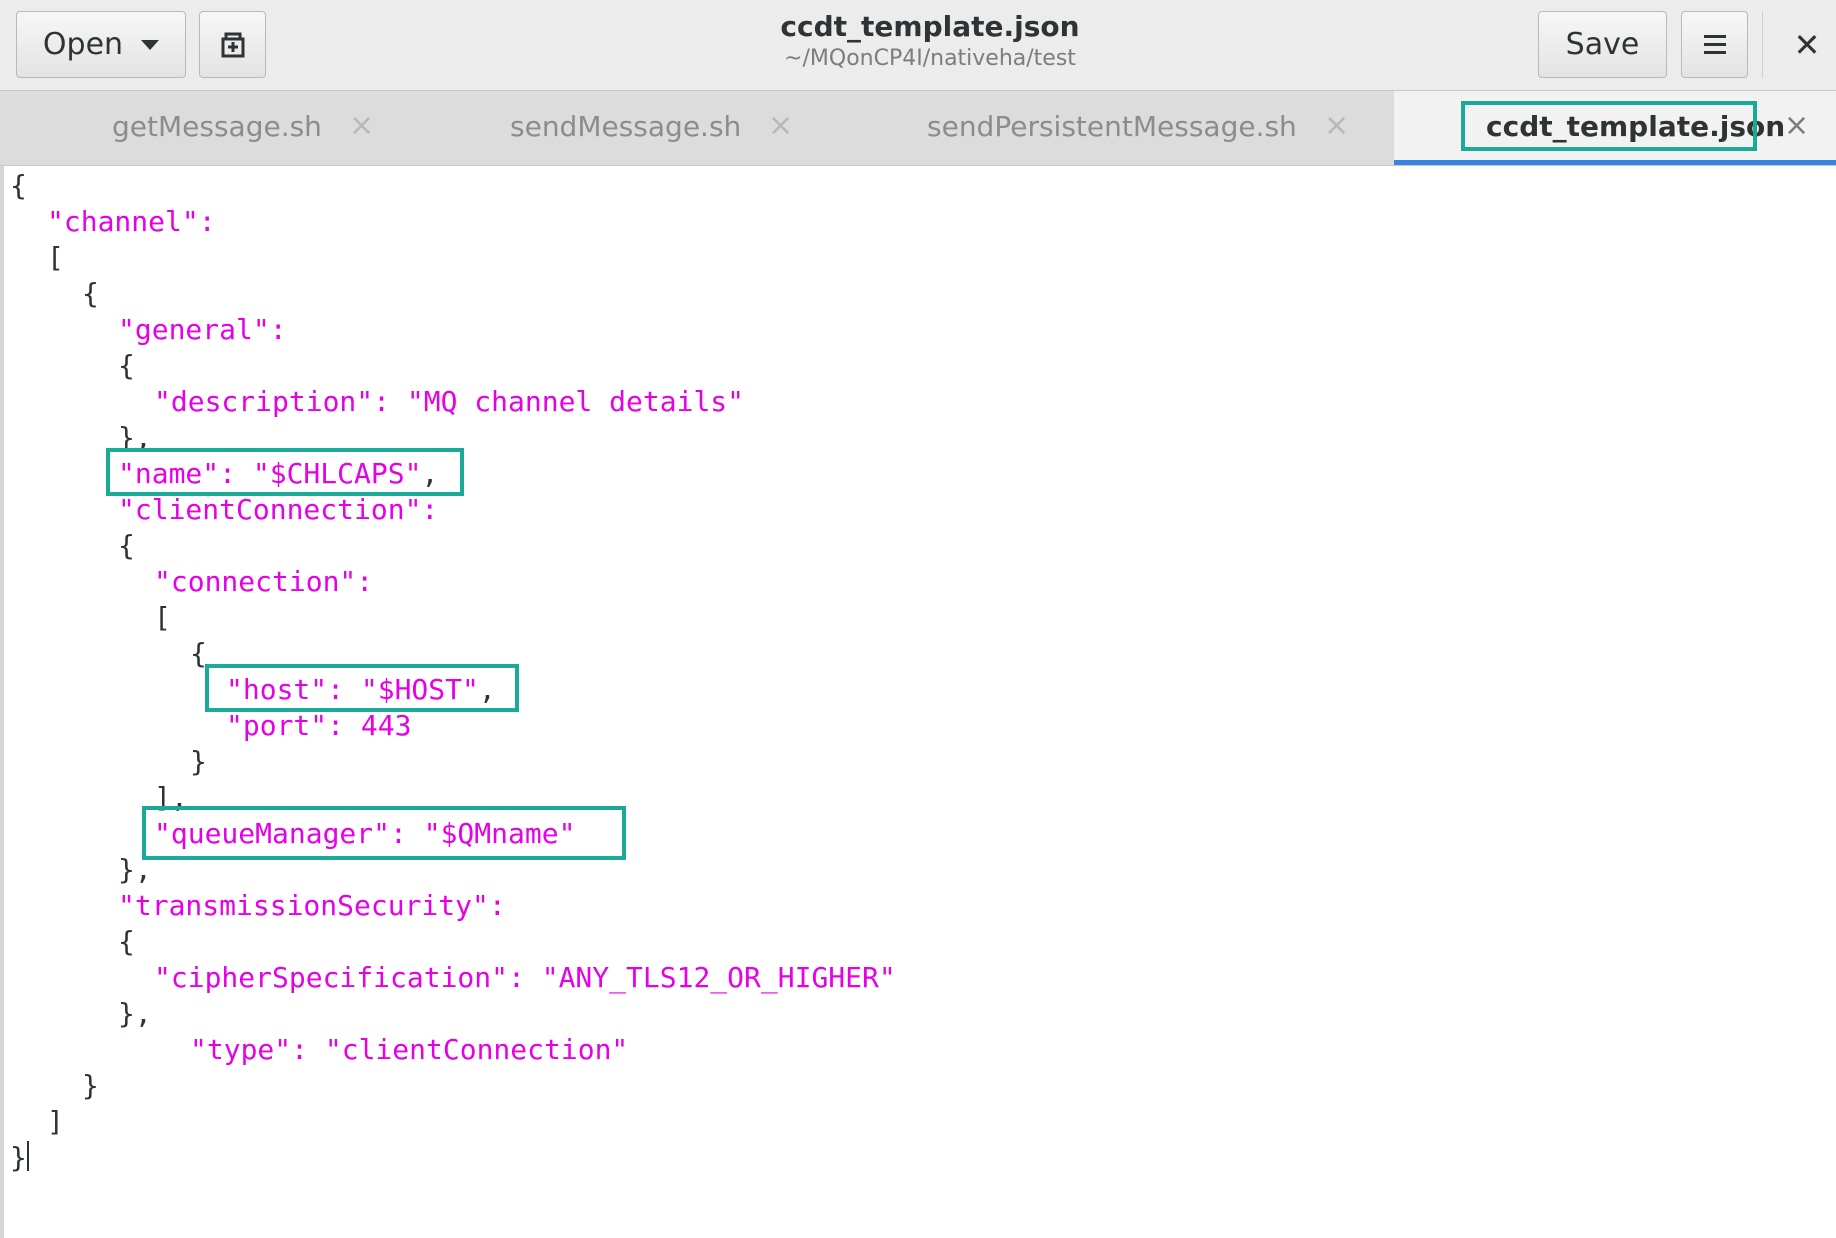 This screenshot has width=1836, height=1238. I want to click on new-document-icon, so click(232, 44).